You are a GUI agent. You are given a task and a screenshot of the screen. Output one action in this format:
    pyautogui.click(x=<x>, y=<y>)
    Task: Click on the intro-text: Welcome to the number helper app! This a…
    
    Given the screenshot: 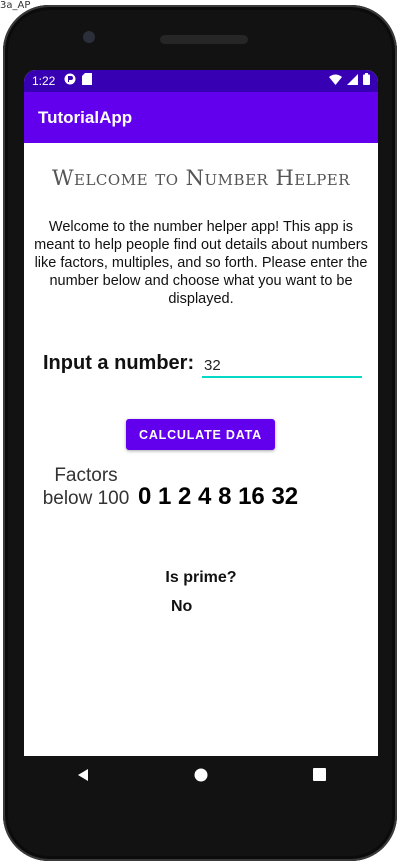 What is the action you would take?
    pyautogui.click(x=201, y=263)
    